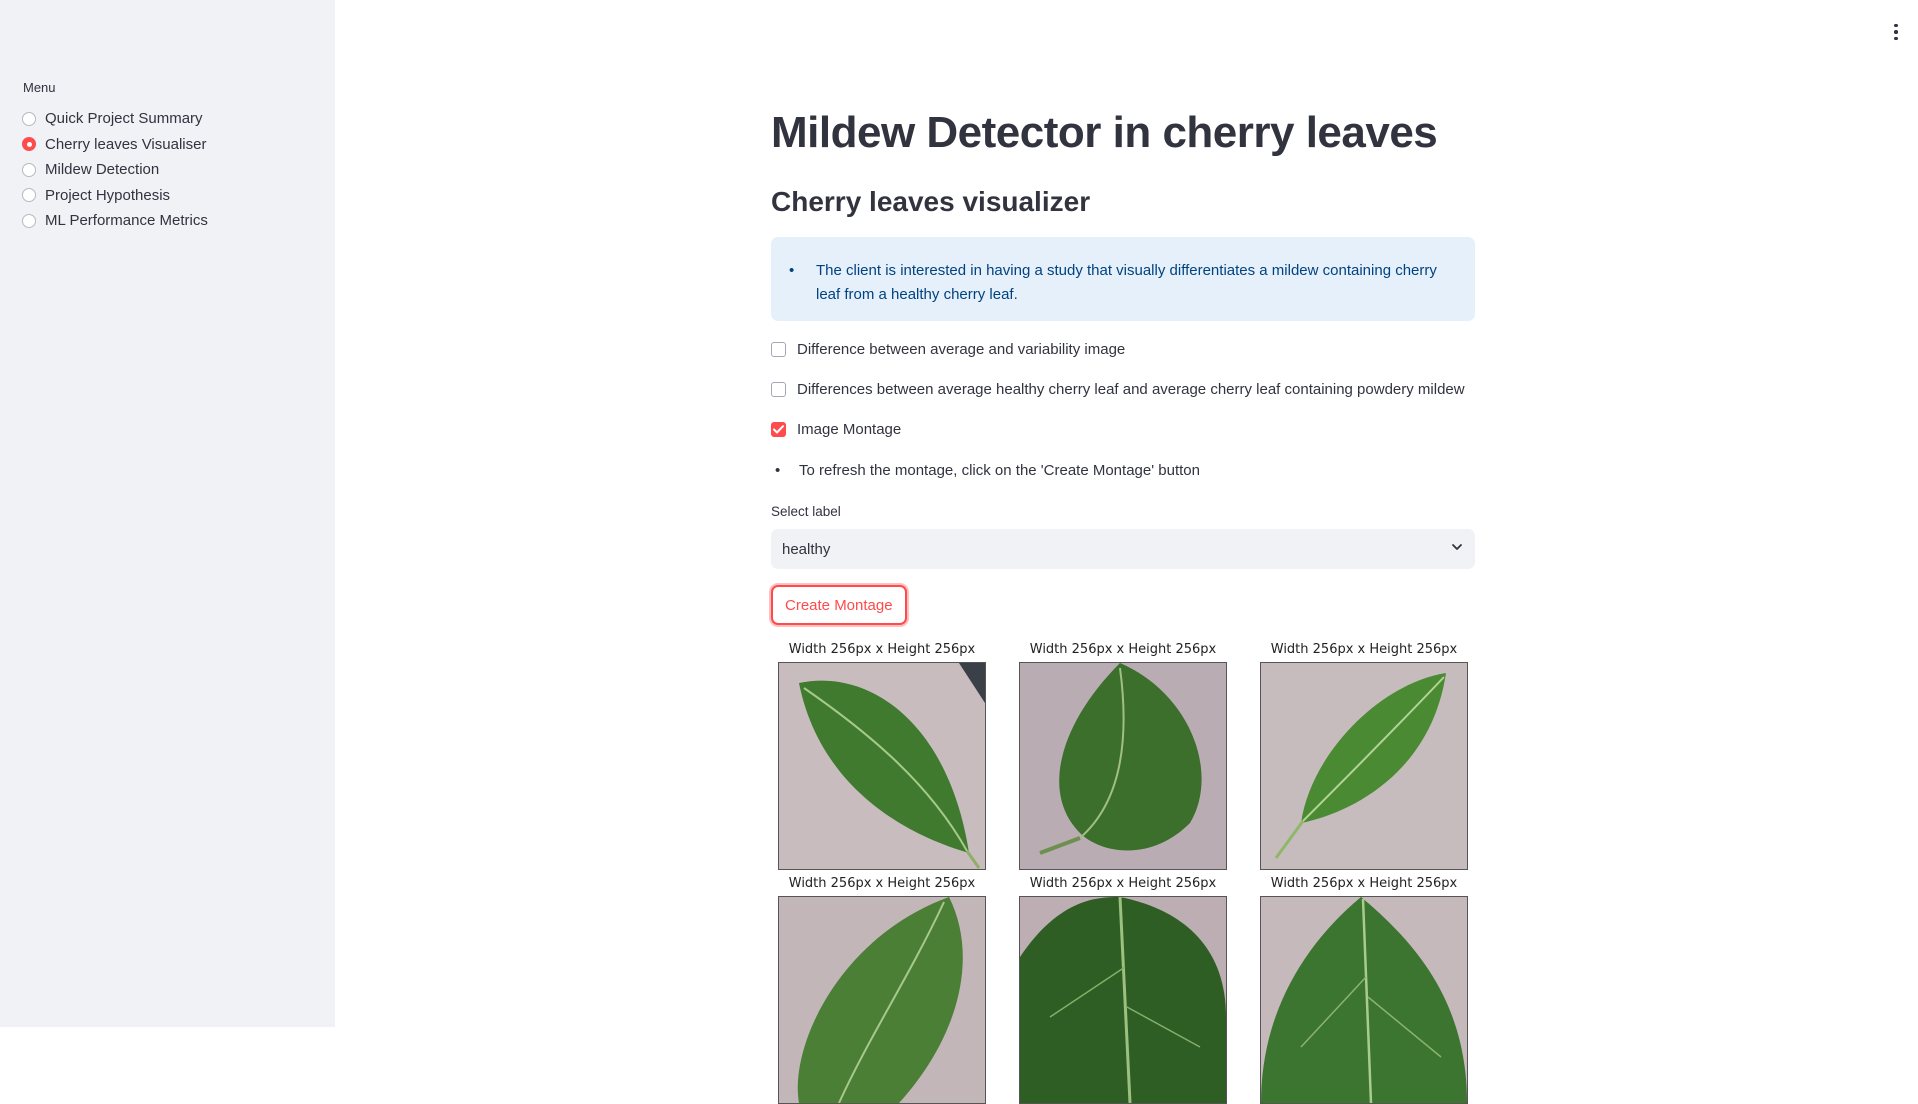  I want to click on menu-item-label: Quick Project Summary, so click(124, 119).